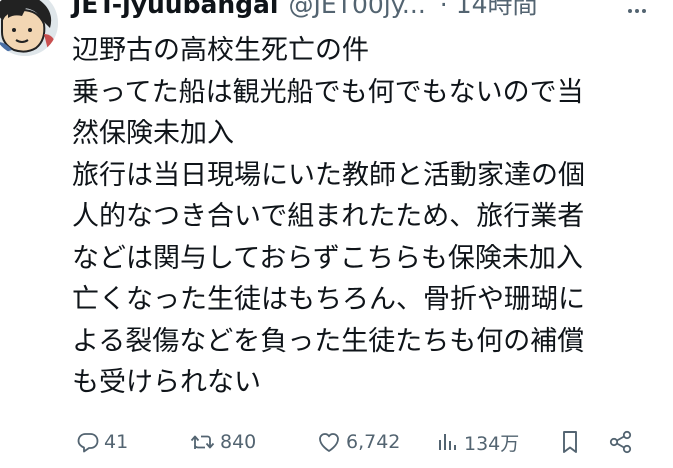  I want to click on avatar-illustration, so click(29, 28).